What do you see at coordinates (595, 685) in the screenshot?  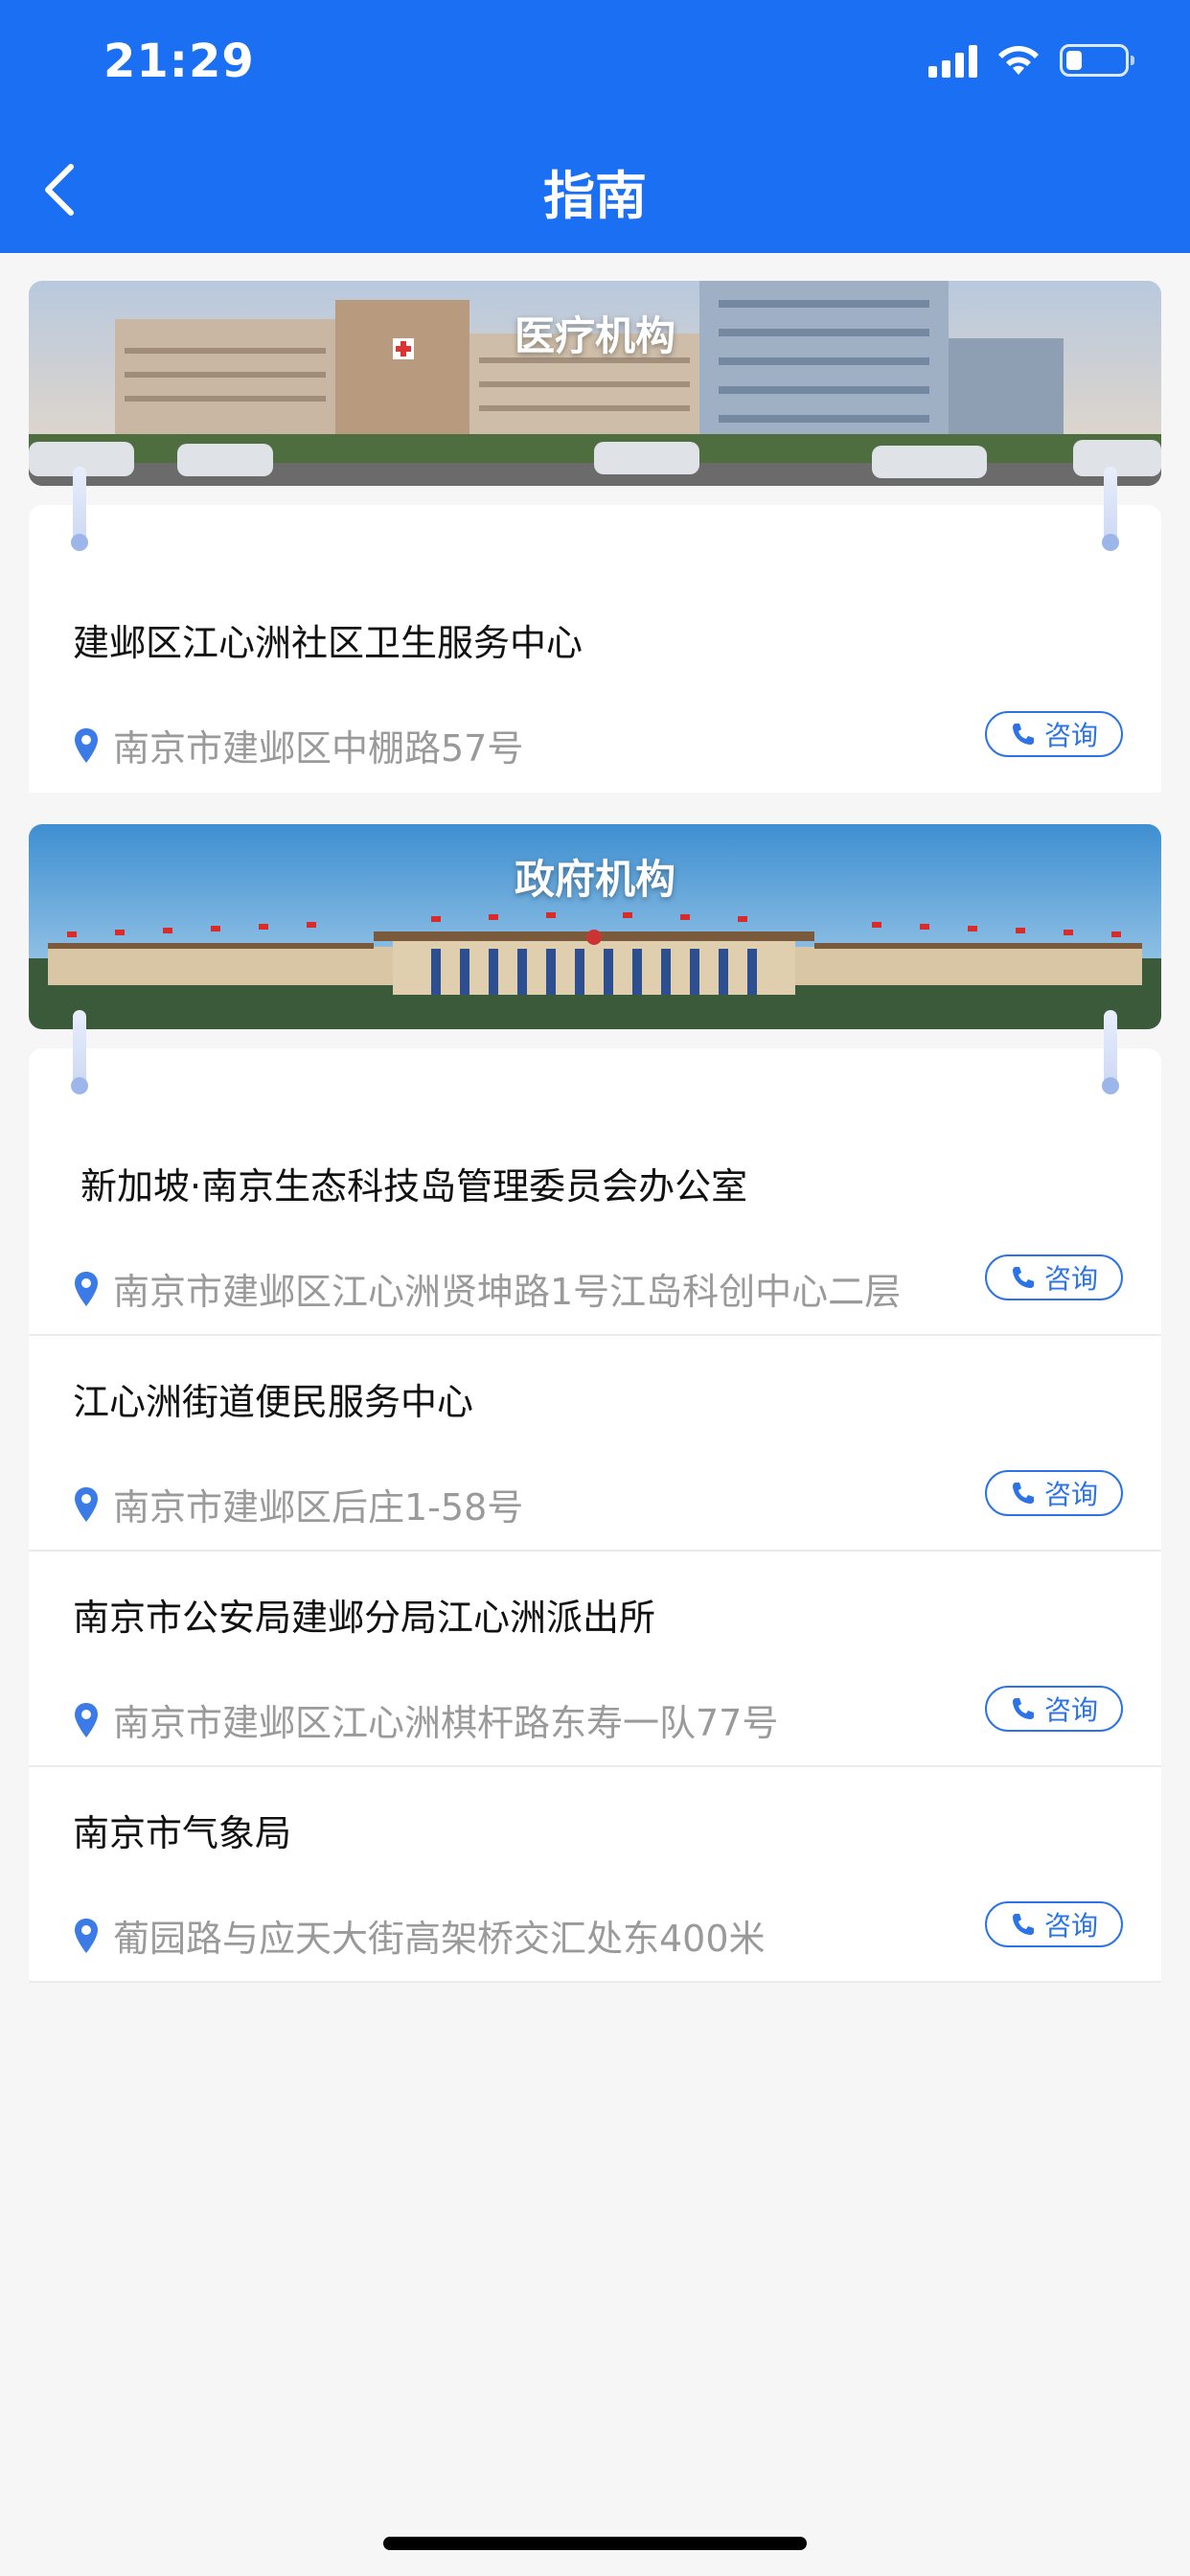 I see `list-item: 建邺区江心洲社区卫生服务中心 南京市建邺区中棚路57号 咨询` at bounding box center [595, 685].